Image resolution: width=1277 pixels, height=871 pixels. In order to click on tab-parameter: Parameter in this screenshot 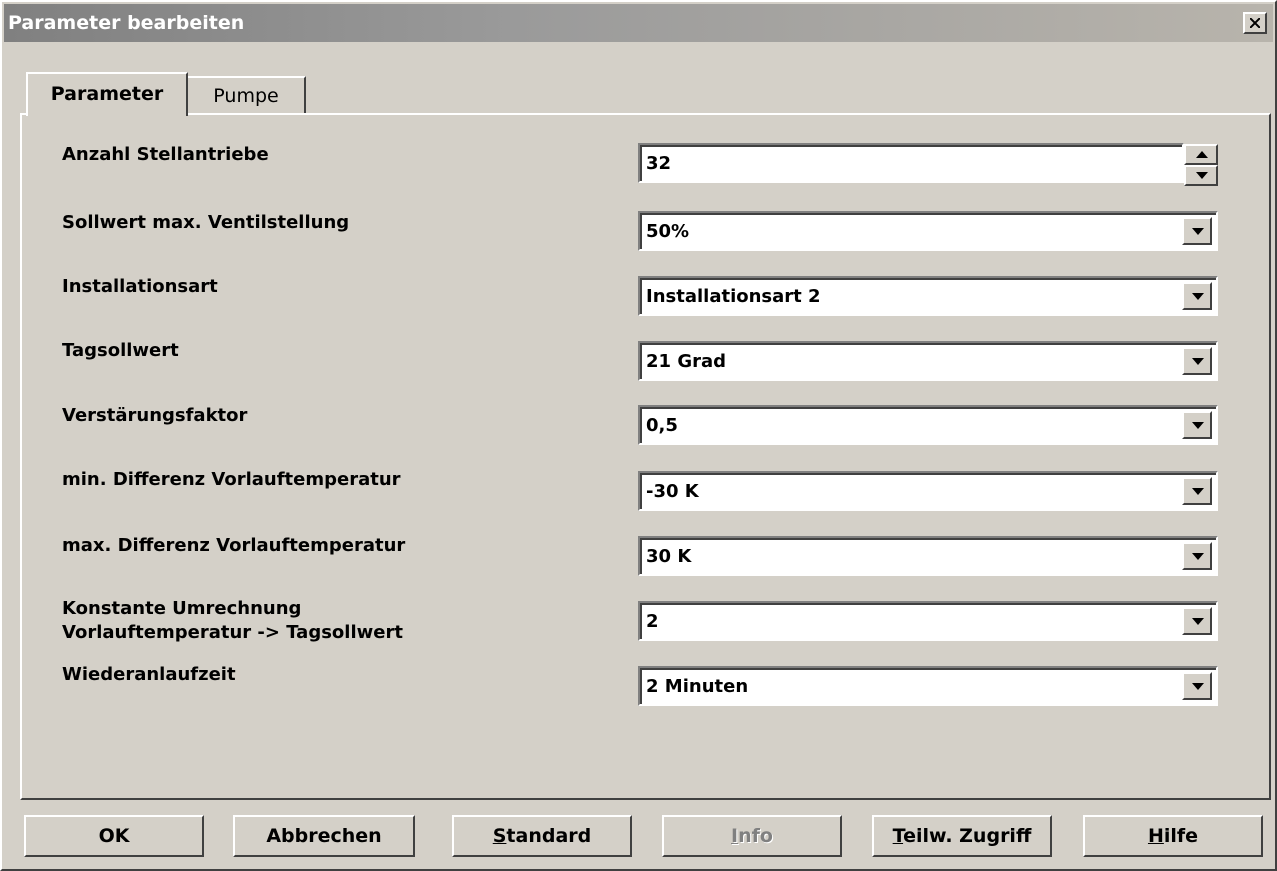, I will do `click(107, 94)`.